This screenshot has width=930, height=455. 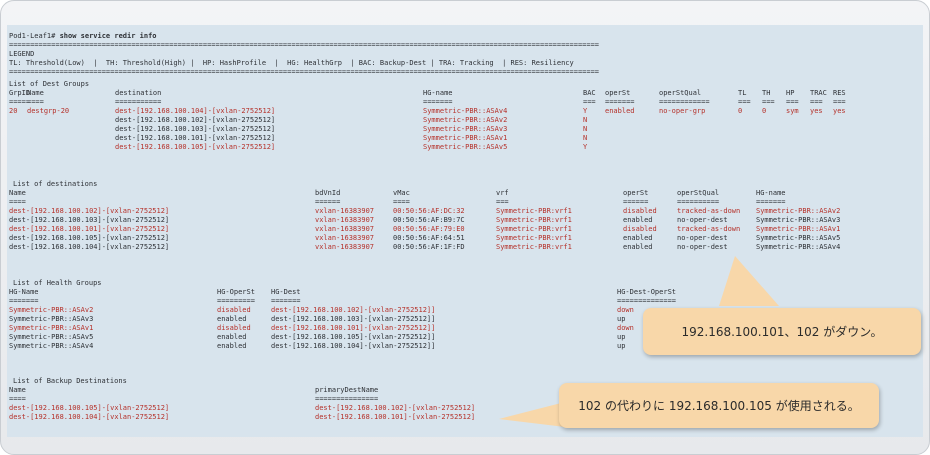 What do you see at coordinates (328, 202) in the screenshot?
I see `destinations-underline: ======` at bounding box center [328, 202].